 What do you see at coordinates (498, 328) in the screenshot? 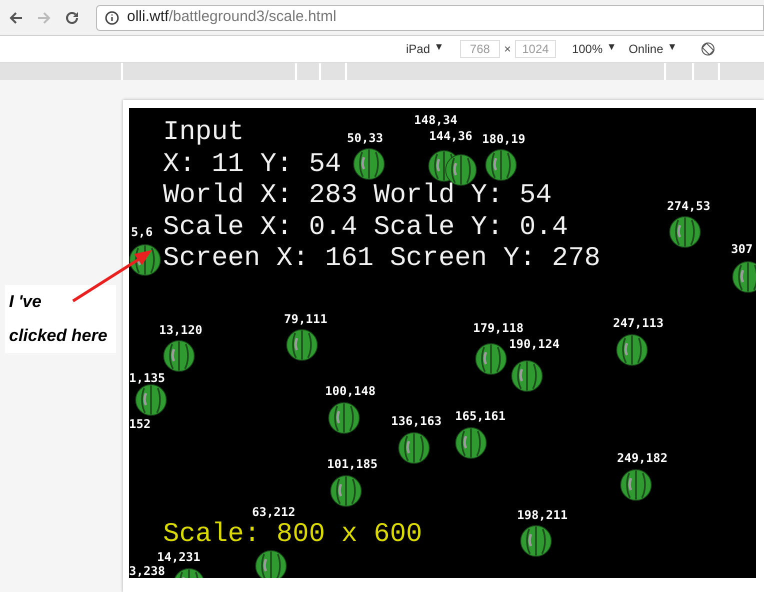
I see `sprite-label: 179,118` at bounding box center [498, 328].